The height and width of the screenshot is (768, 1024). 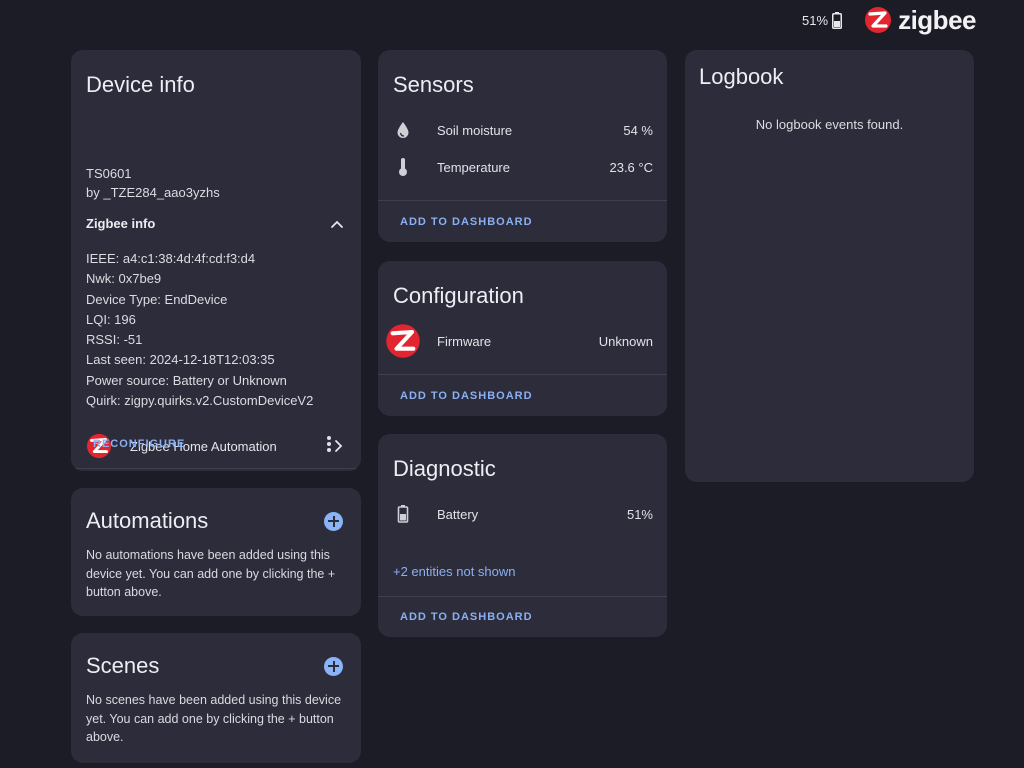 I want to click on more-options-icon, so click(x=329, y=444).